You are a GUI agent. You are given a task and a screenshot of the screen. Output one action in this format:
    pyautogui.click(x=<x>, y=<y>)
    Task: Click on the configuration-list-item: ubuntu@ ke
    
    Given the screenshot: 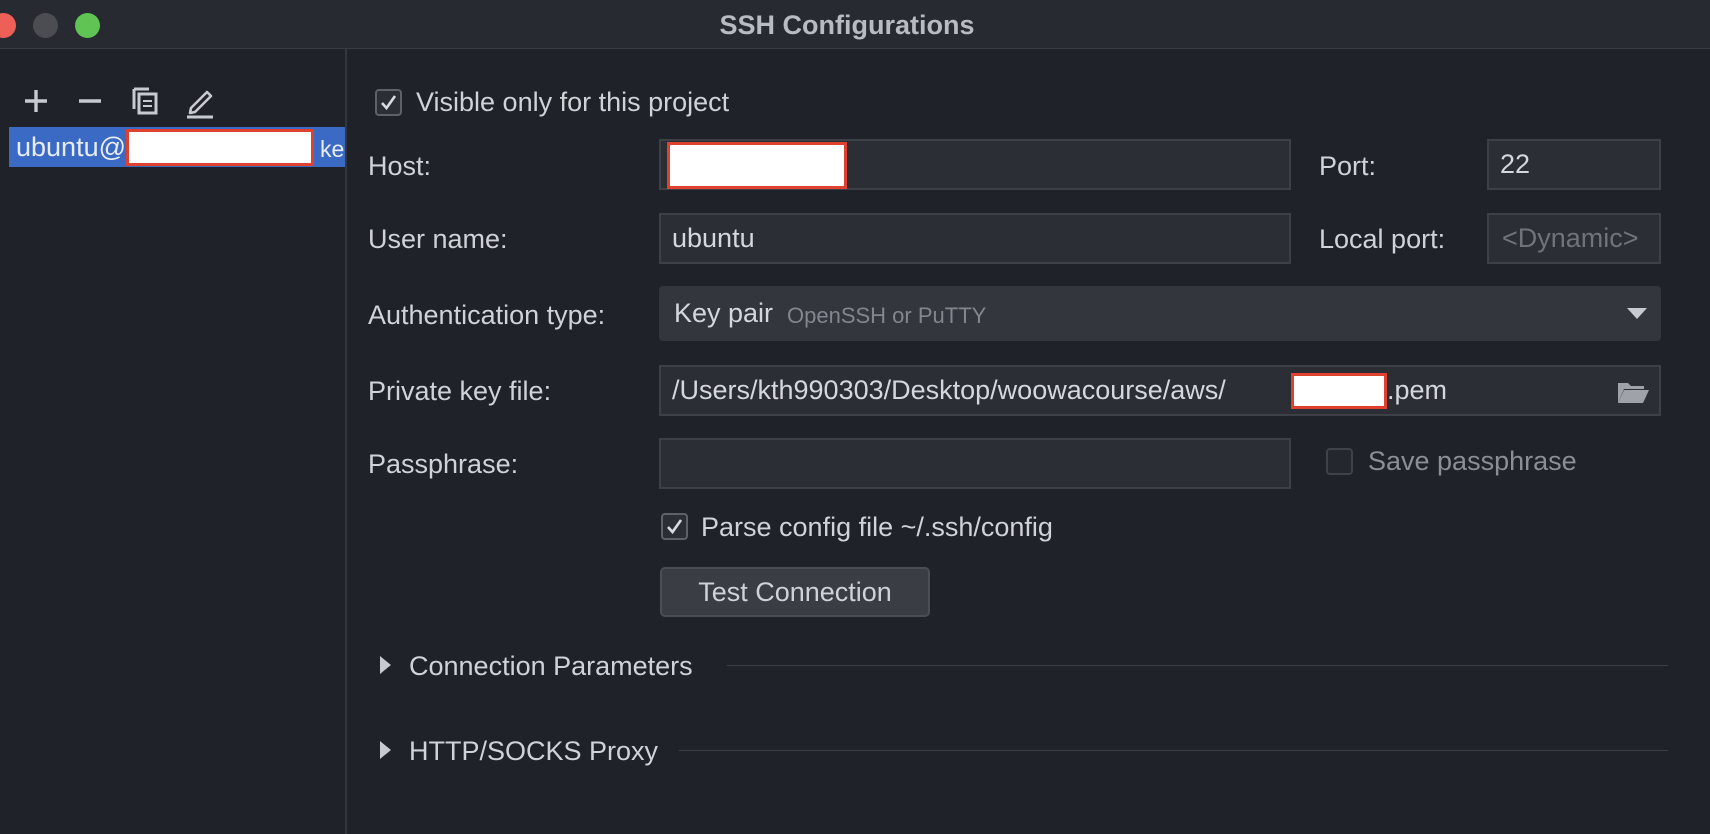 What is the action you would take?
    pyautogui.click(x=177, y=147)
    